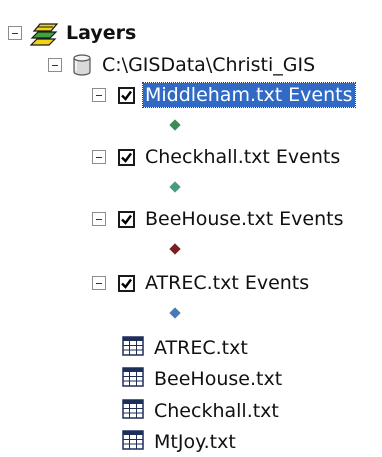 This screenshot has height=457, width=382. I want to click on table-item-atrec: ATREC.txt, so click(186, 348).